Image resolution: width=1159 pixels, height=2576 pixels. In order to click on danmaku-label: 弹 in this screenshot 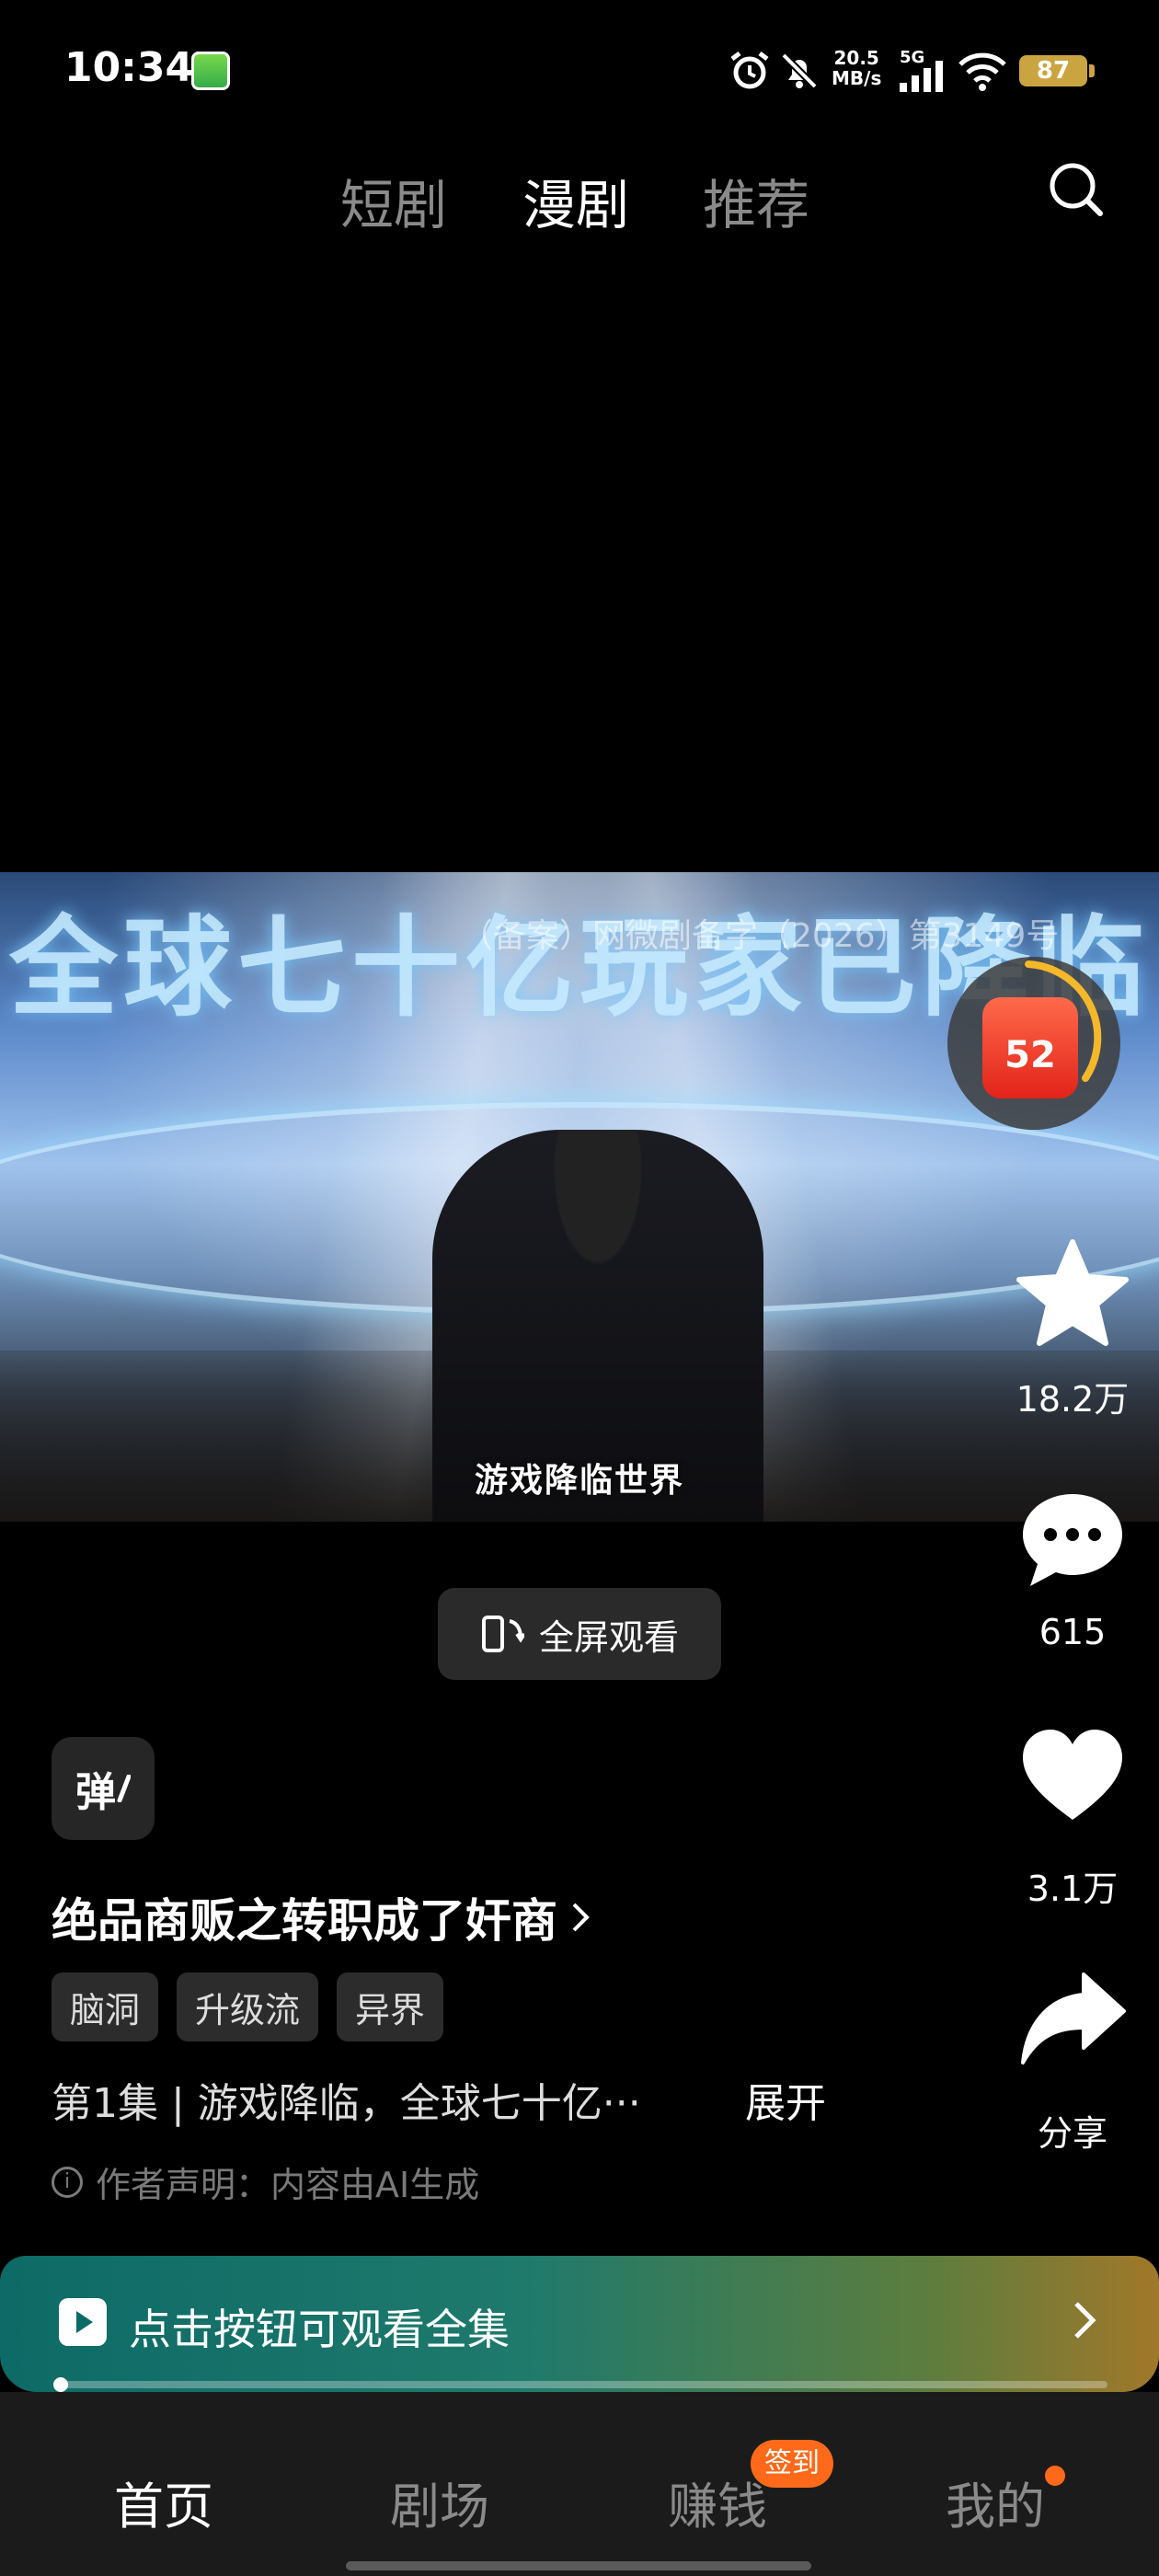, I will do `click(95, 1792)`.